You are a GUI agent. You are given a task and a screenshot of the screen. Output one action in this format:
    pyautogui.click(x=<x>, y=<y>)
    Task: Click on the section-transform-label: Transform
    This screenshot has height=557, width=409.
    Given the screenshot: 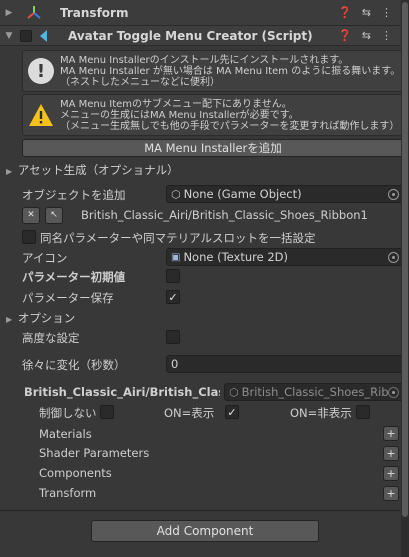 What is the action you would take?
    pyautogui.click(x=68, y=493)
    